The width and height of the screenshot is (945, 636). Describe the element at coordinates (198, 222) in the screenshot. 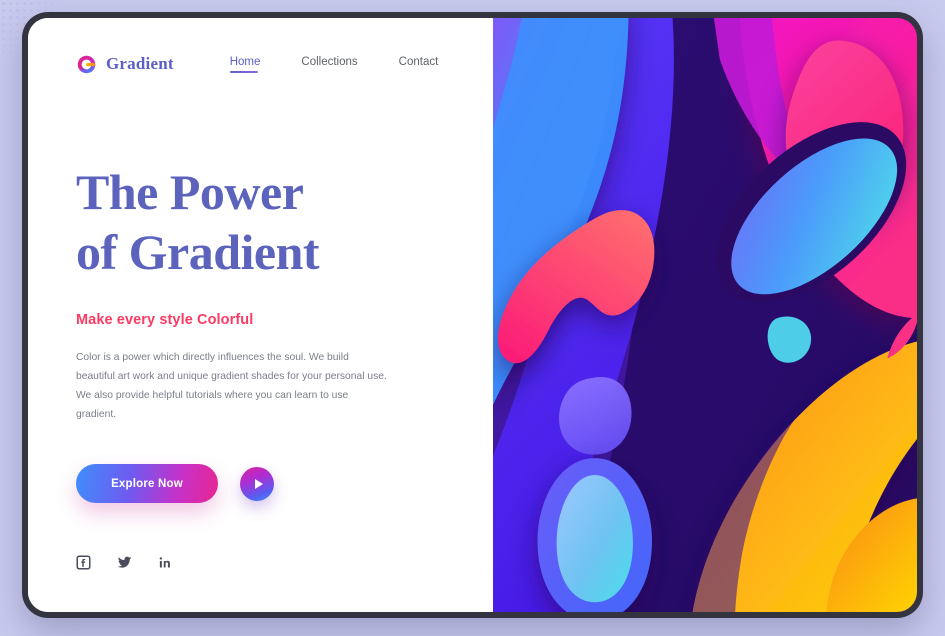

I see `page-title: The Power of Gradient` at that location.